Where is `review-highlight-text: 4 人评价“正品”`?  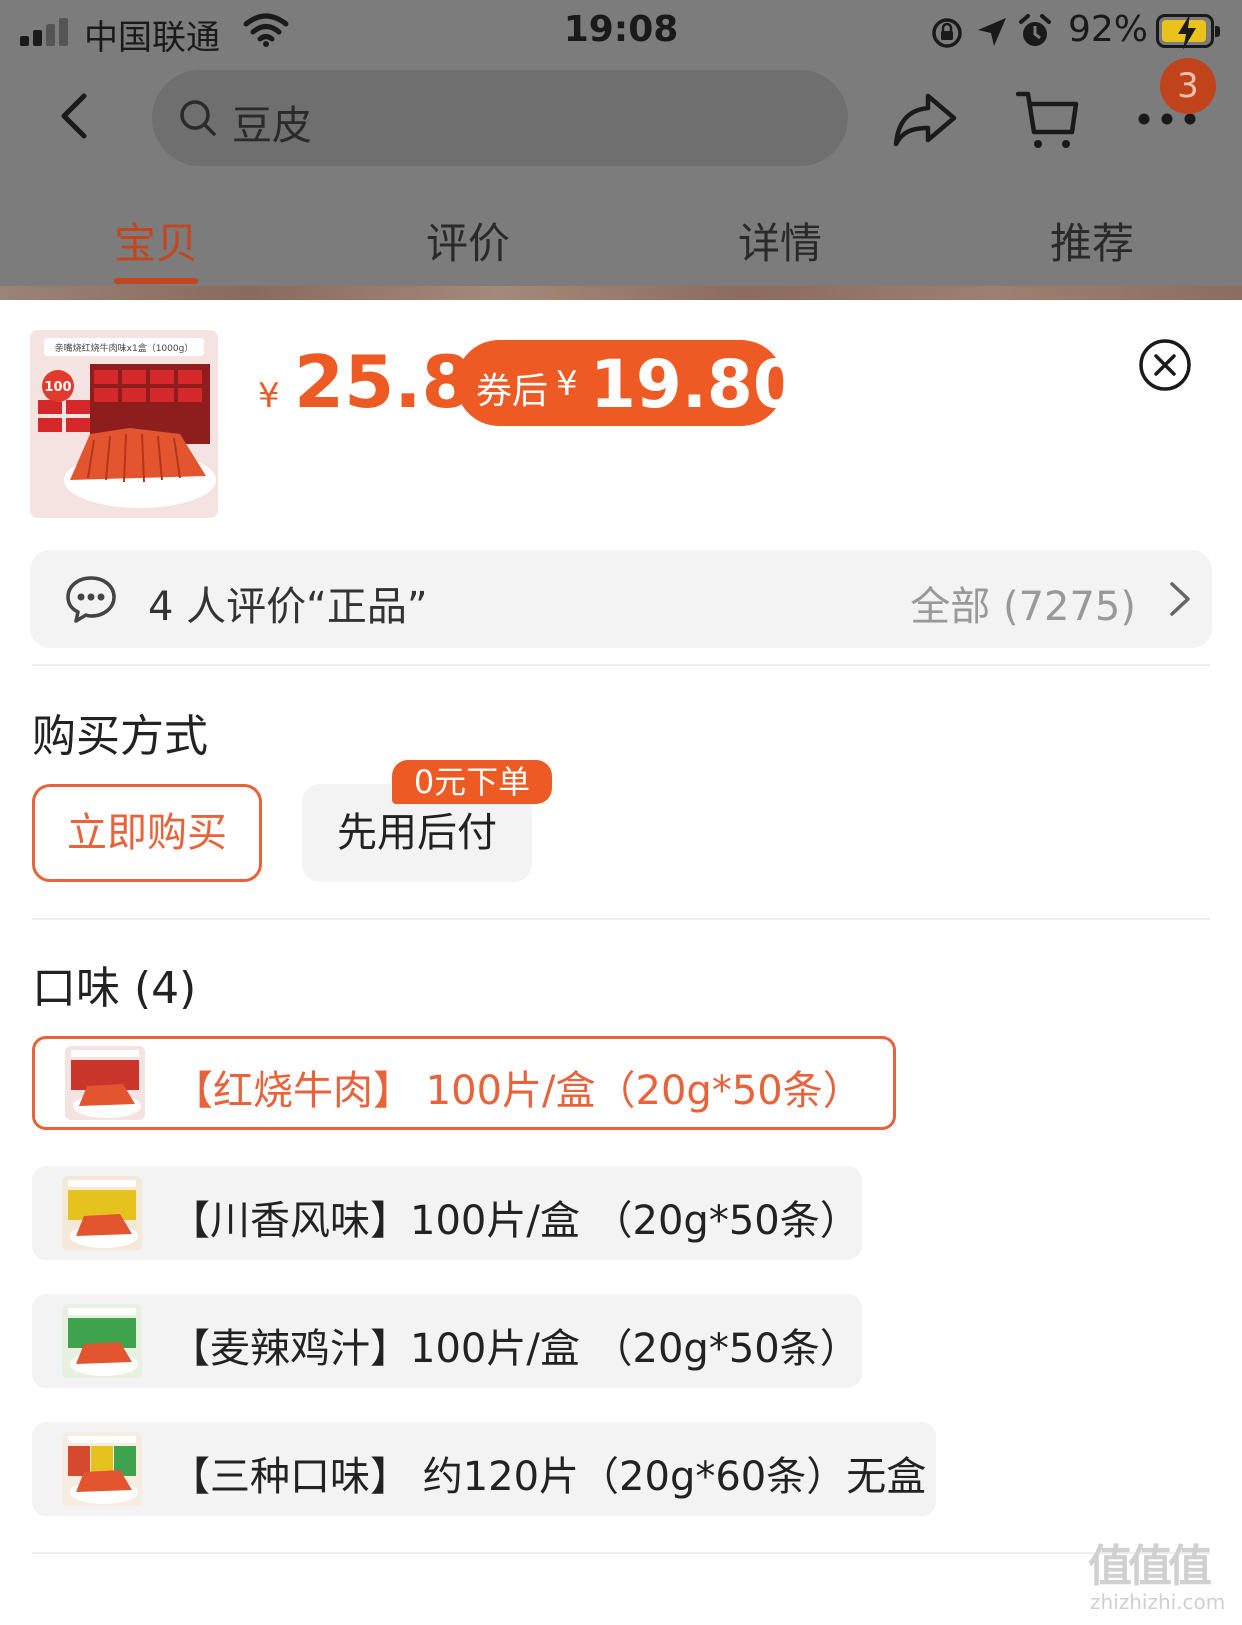
review-highlight-text: 4 人评价“正品” is located at coordinates (288, 607).